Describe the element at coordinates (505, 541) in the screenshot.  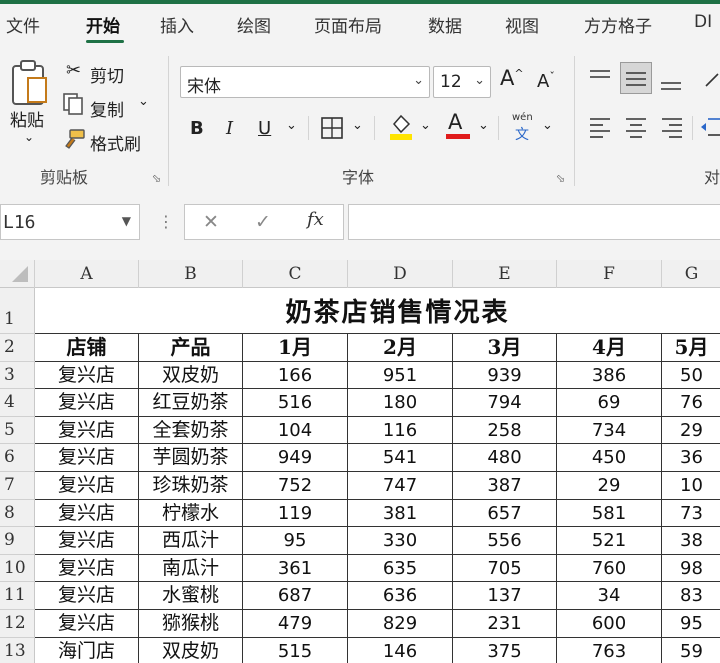
I see `table-cell: 556` at that location.